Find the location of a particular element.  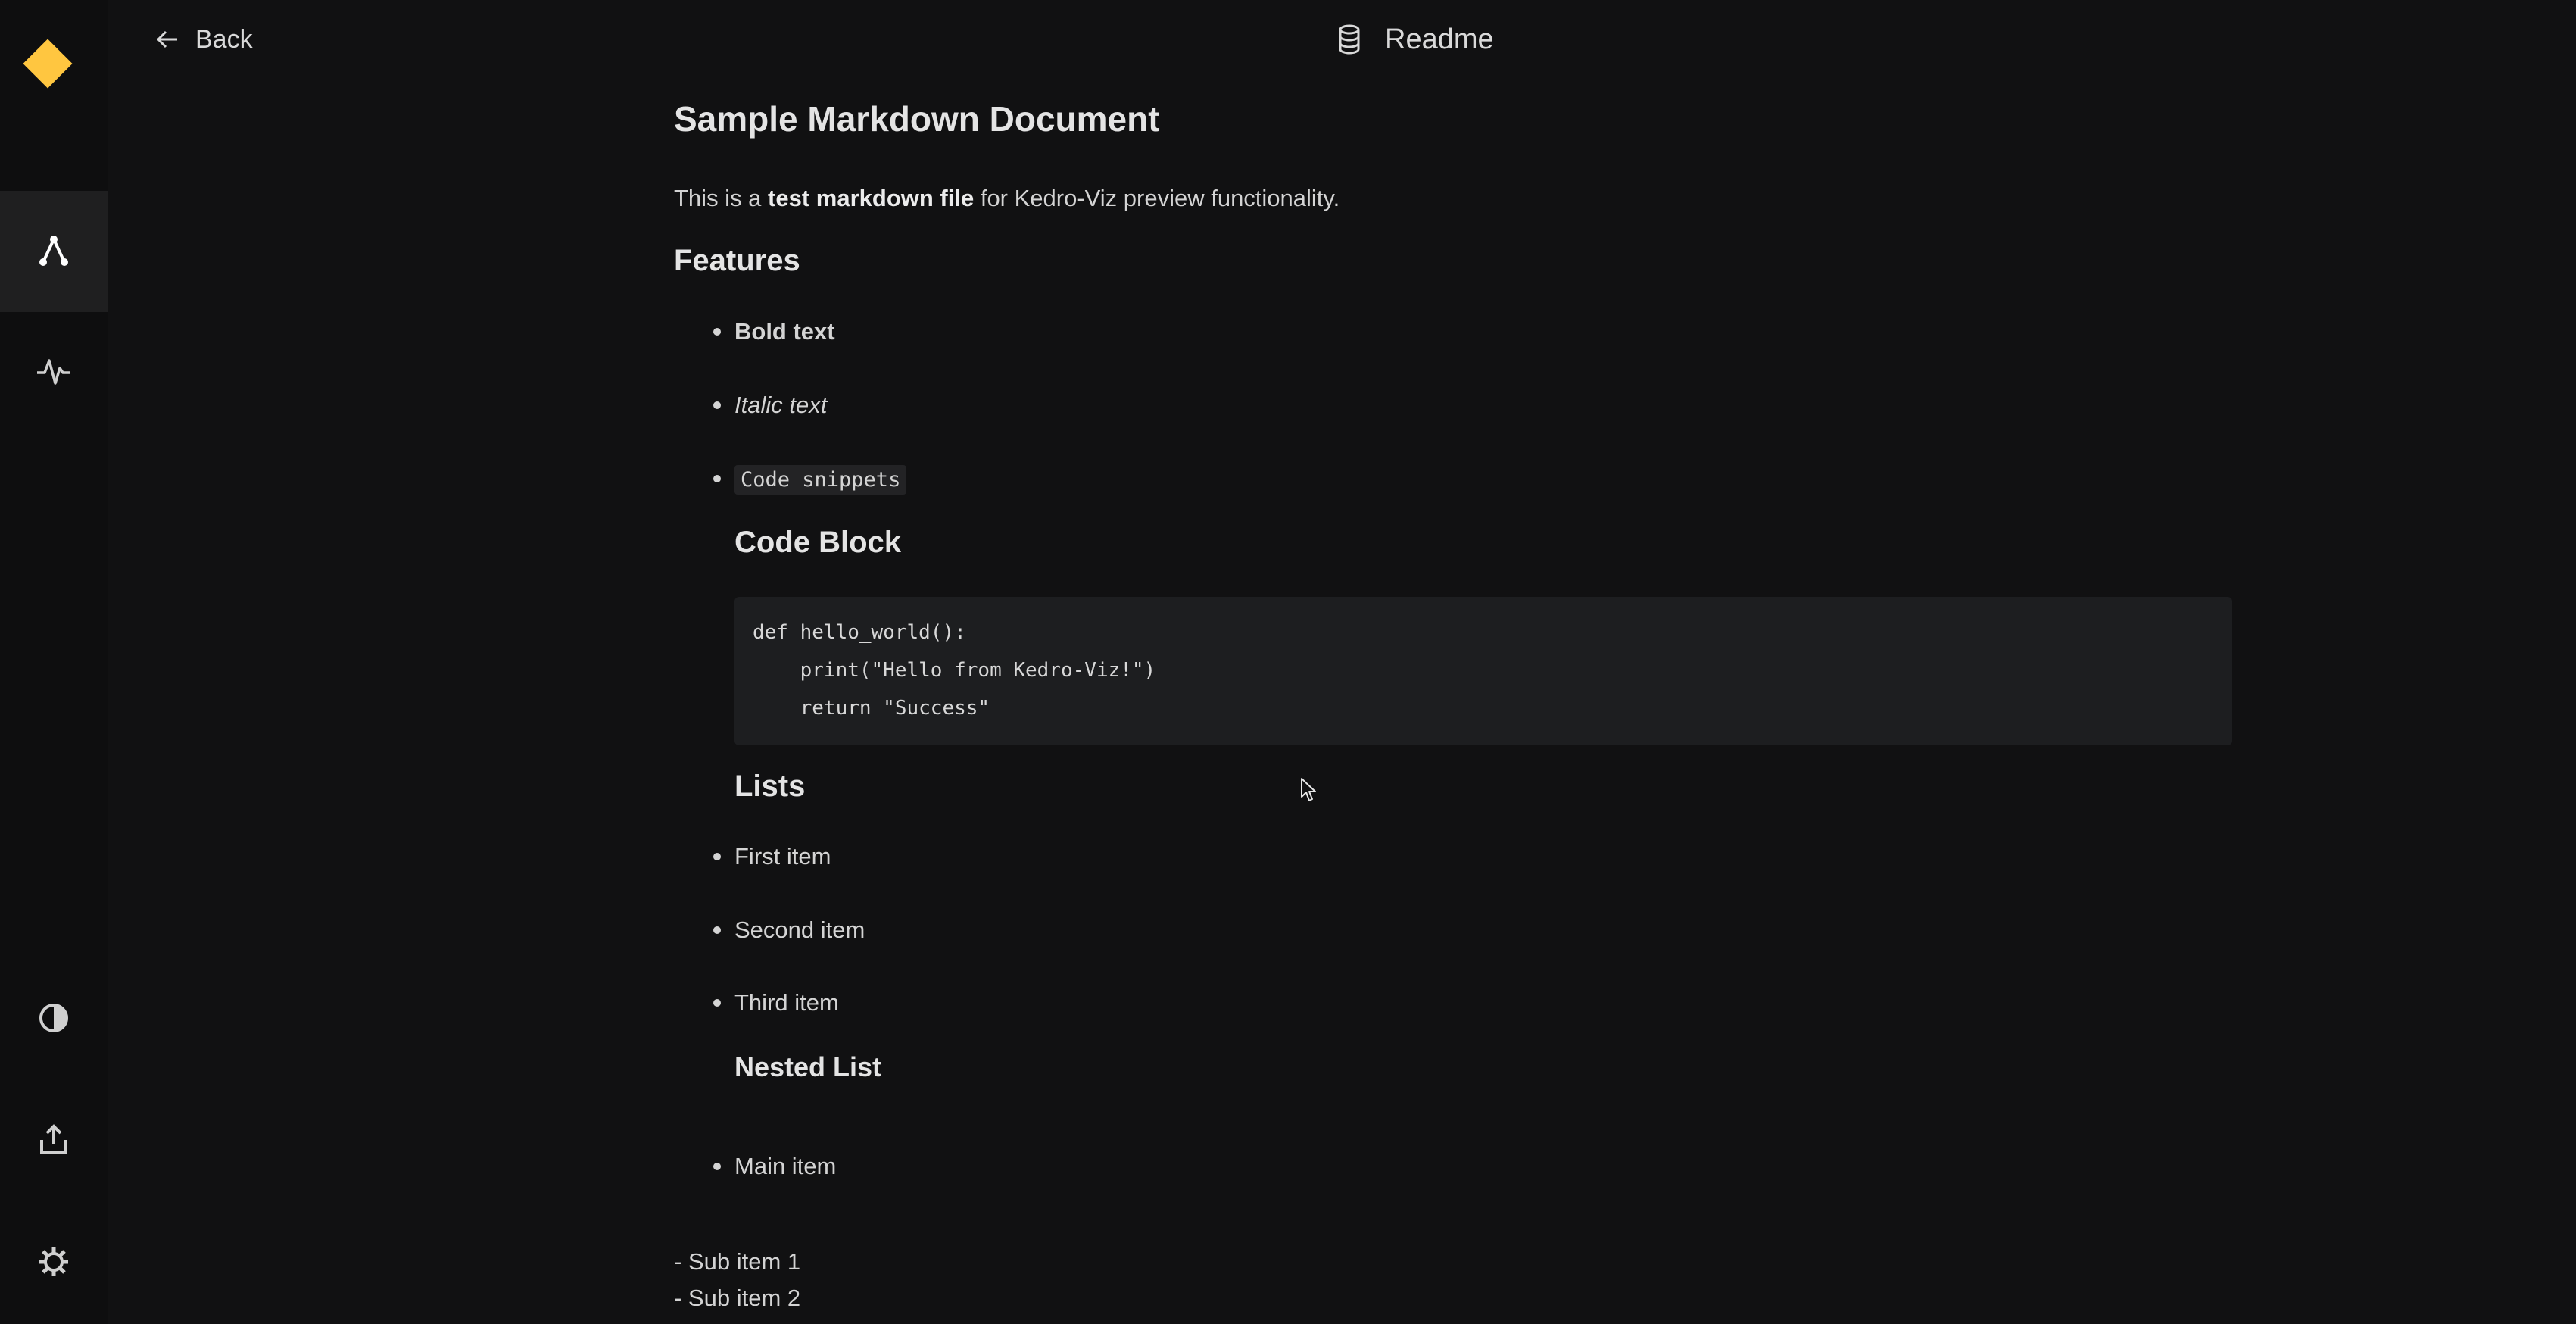

back-button: Back is located at coordinates (204, 39).